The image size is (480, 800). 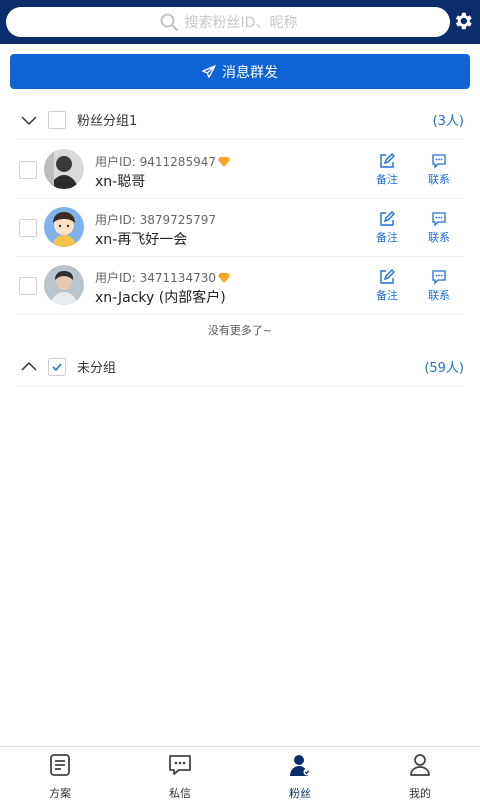 What do you see at coordinates (448, 121) in the screenshot?
I see `group-count: (3人)` at bounding box center [448, 121].